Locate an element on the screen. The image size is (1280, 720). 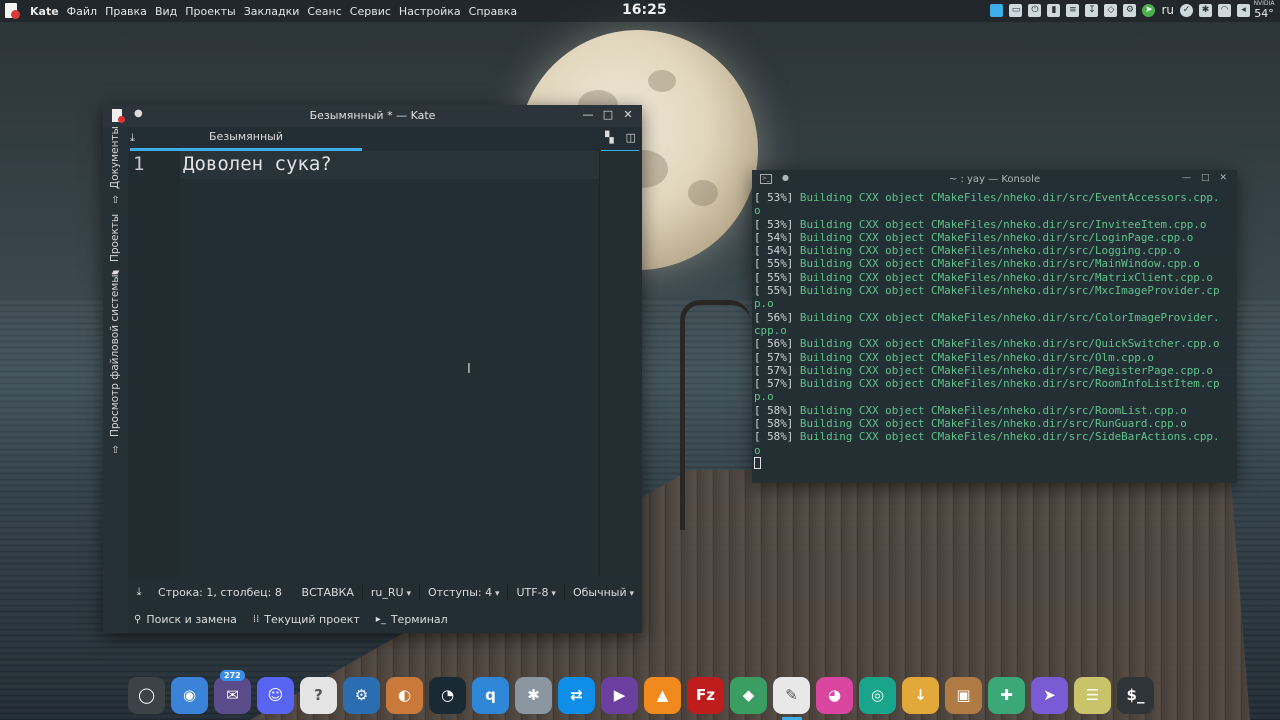
input-mode-button: ВСТАВКА is located at coordinates (328, 592).